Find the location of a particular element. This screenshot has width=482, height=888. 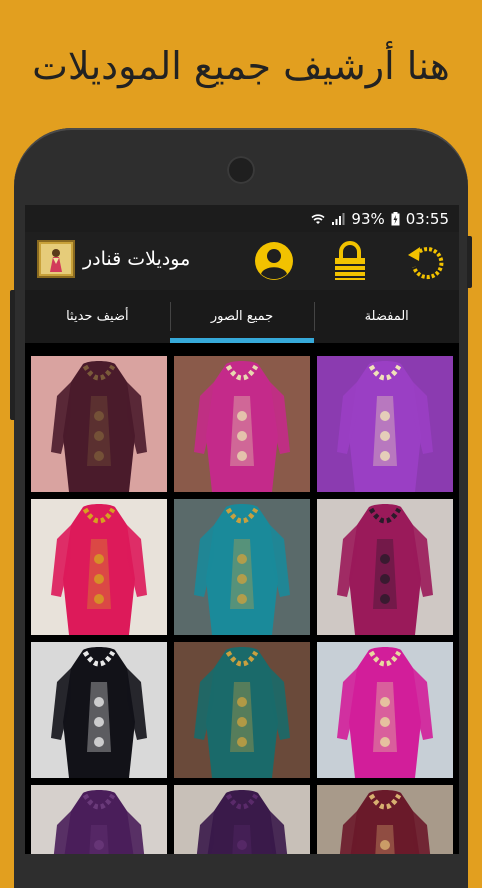

lock-icon is located at coordinates (350, 260).